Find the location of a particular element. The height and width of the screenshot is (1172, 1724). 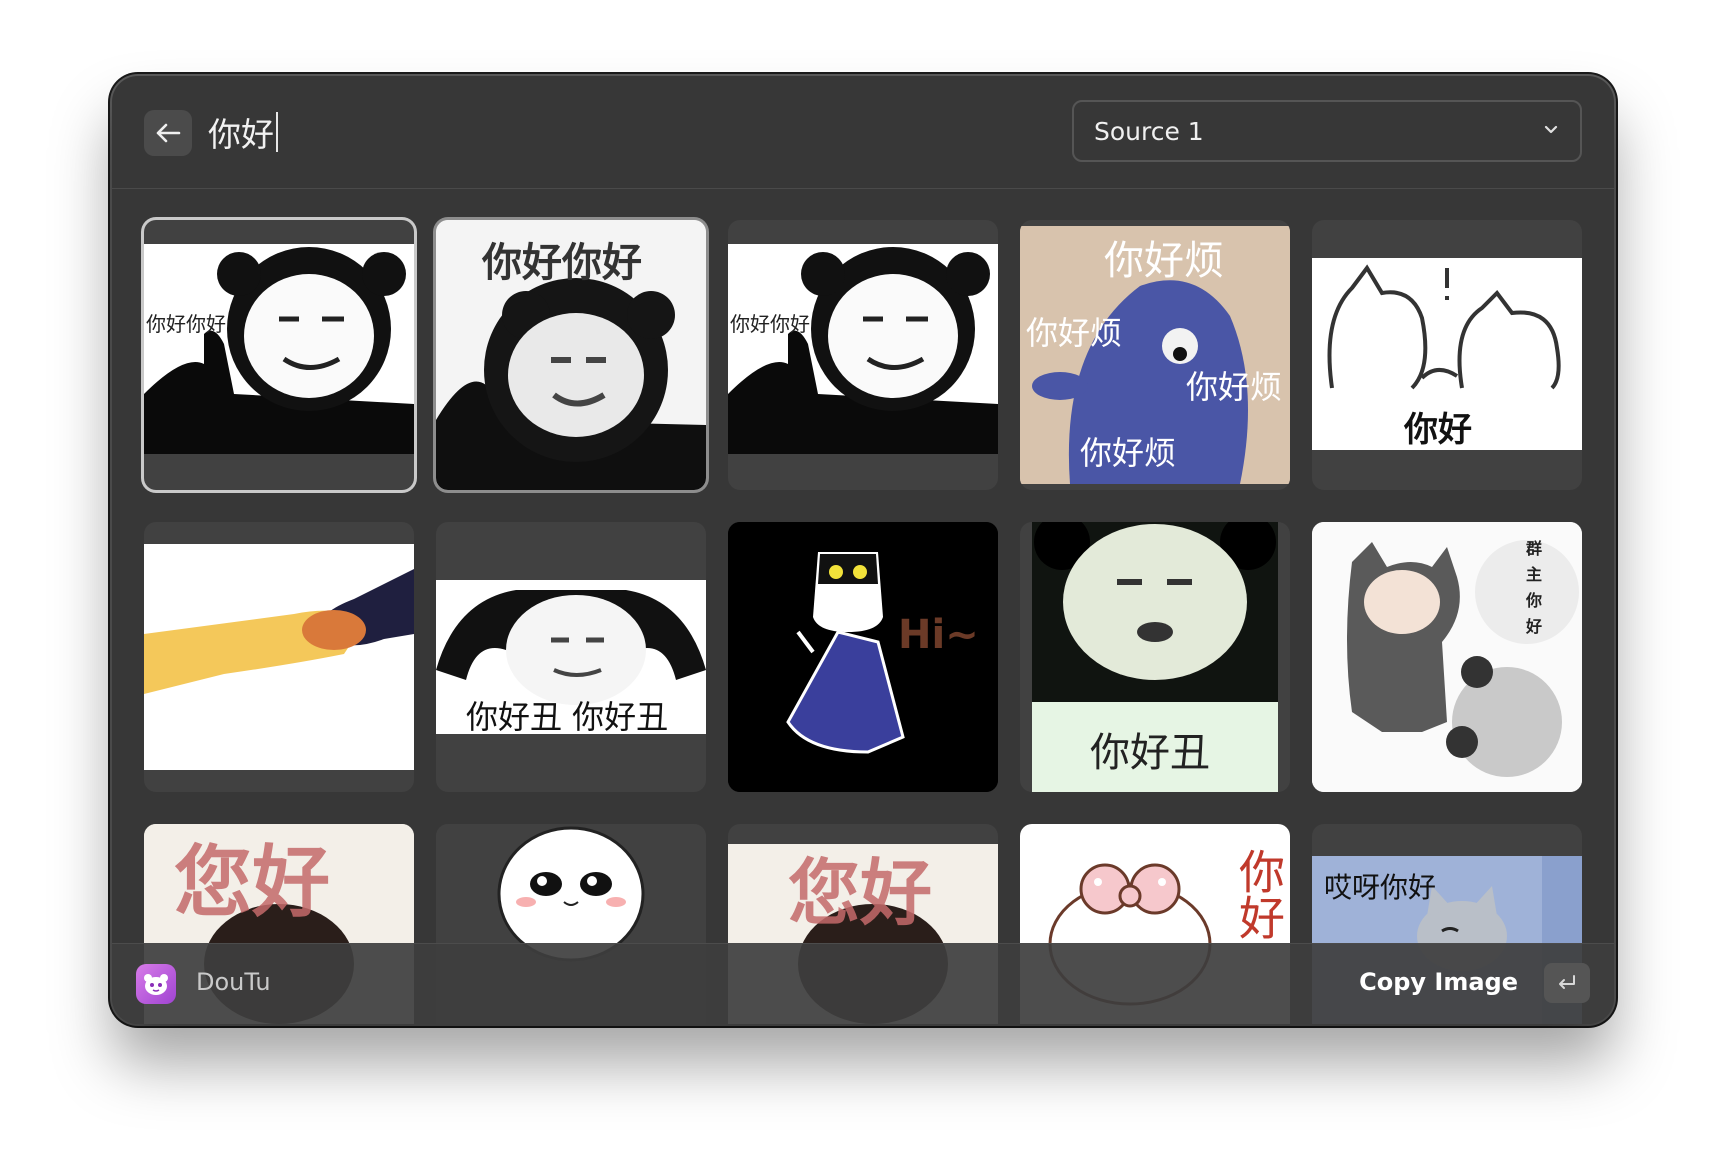

arrow-left-icon is located at coordinates (168, 133).